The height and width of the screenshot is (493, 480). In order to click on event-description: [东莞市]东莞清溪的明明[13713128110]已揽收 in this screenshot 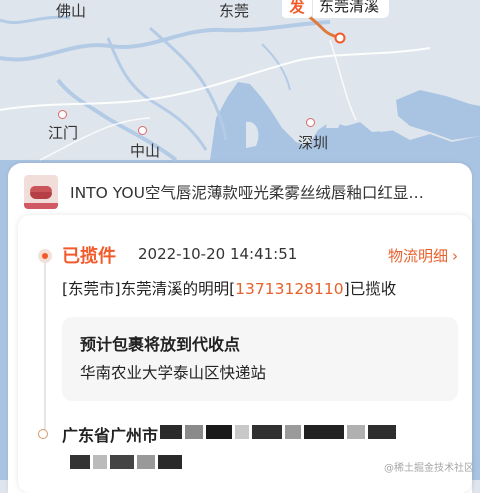, I will do `click(262, 288)`.